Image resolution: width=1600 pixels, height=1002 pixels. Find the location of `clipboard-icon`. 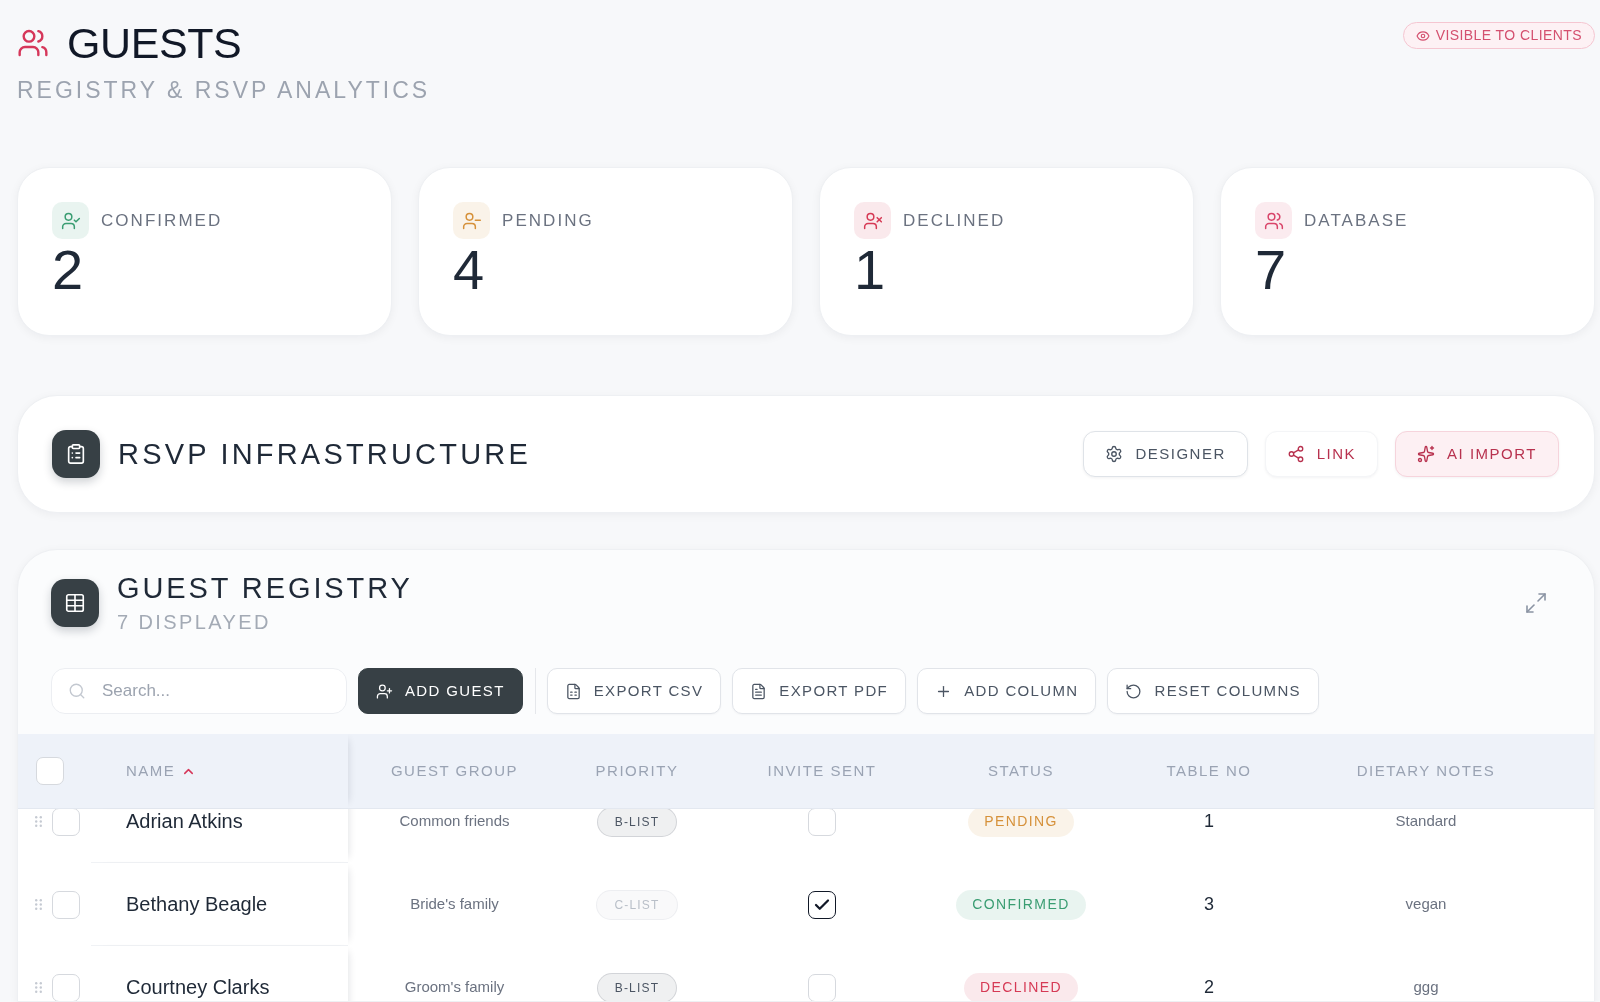

clipboard-icon is located at coordinates (76, 454).